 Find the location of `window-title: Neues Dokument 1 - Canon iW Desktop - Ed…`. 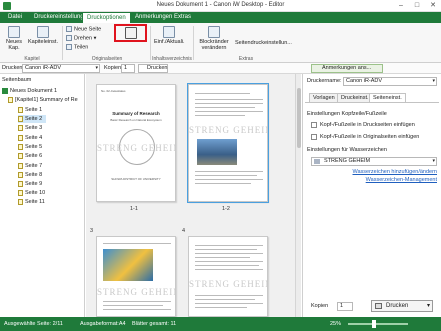

window-title: Neues Dokument 1 - Canon iW Desktop - Ed… is located at coordinates (220, 5).